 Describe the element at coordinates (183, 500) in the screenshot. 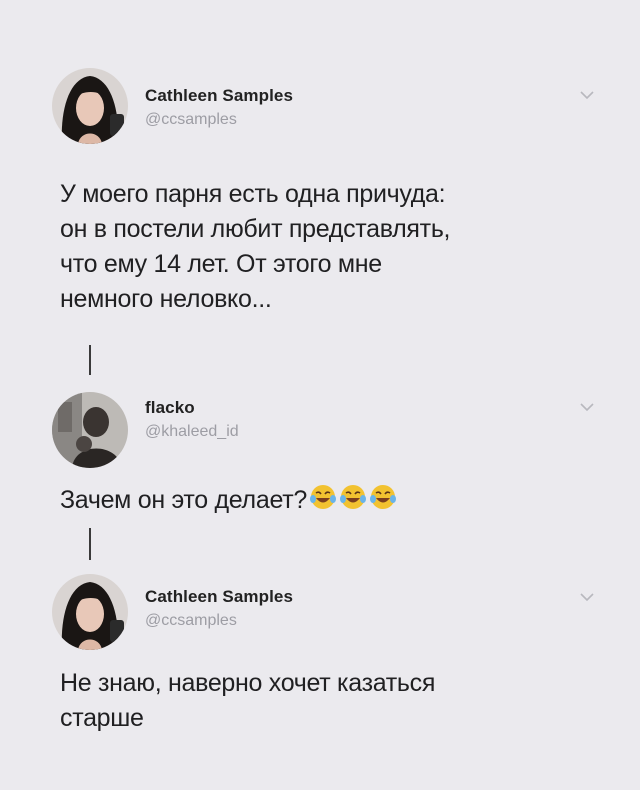

I see `tweet-text-content: Зачем он это делает?` at that location.